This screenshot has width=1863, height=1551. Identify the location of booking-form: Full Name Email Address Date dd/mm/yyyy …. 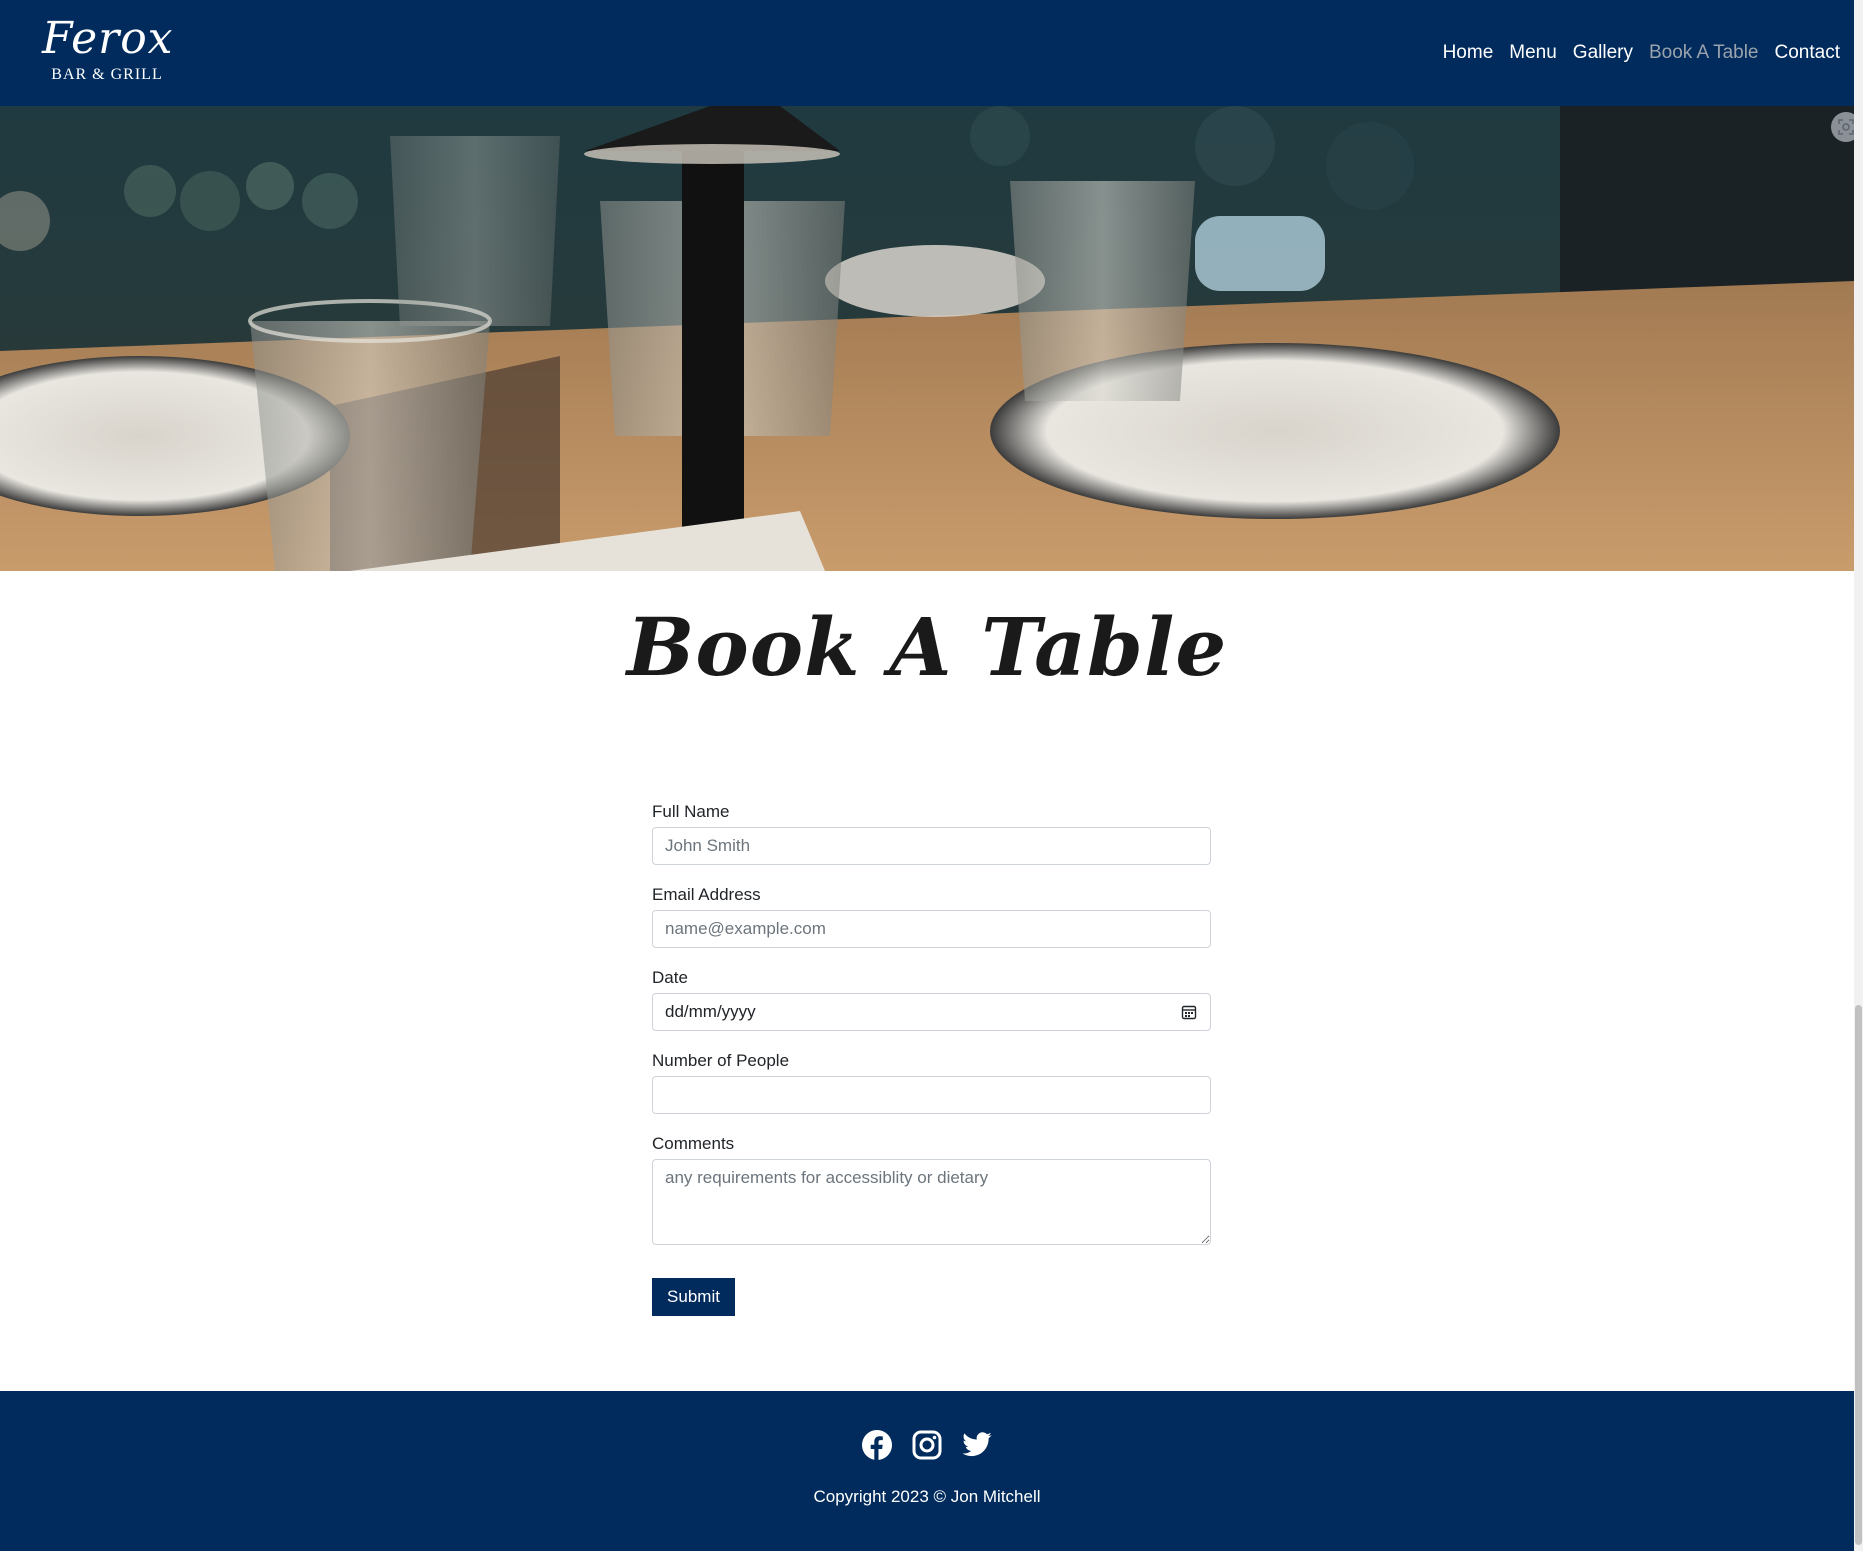
(931, 1059).